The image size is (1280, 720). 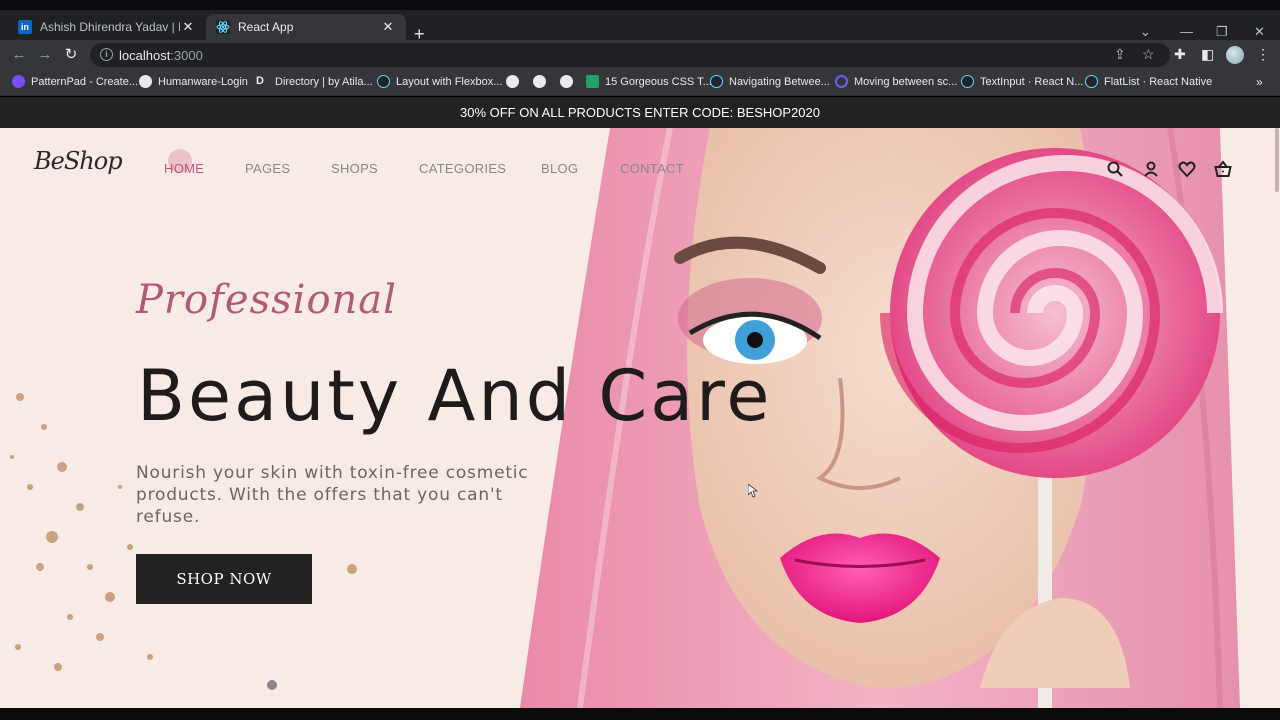 What do you see at coordinates (267, 168) in the screenshot?
I see `nav-pages: PAGES` at bounding box center [267, 168].